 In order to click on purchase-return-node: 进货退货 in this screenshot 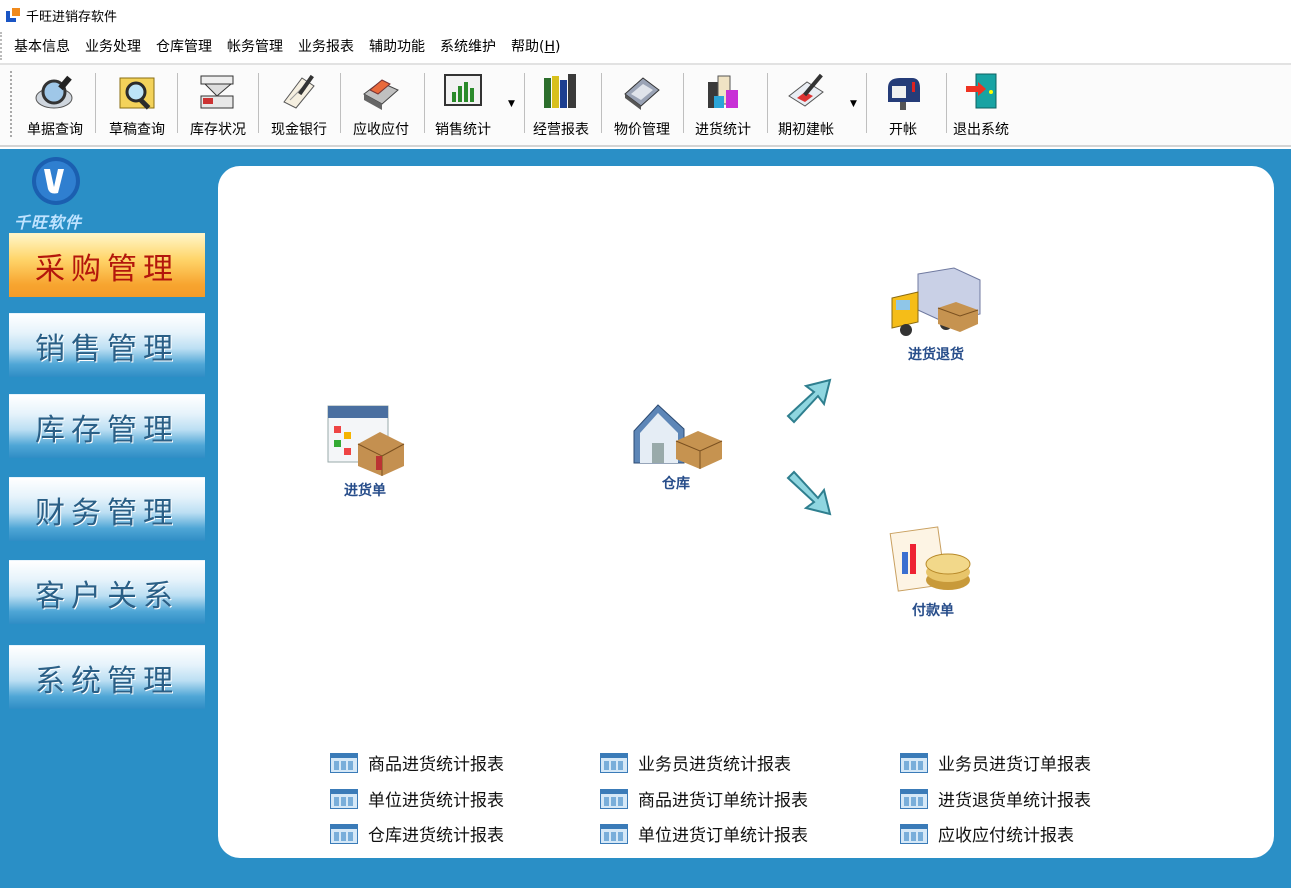, I will do `click(936, 315)`.